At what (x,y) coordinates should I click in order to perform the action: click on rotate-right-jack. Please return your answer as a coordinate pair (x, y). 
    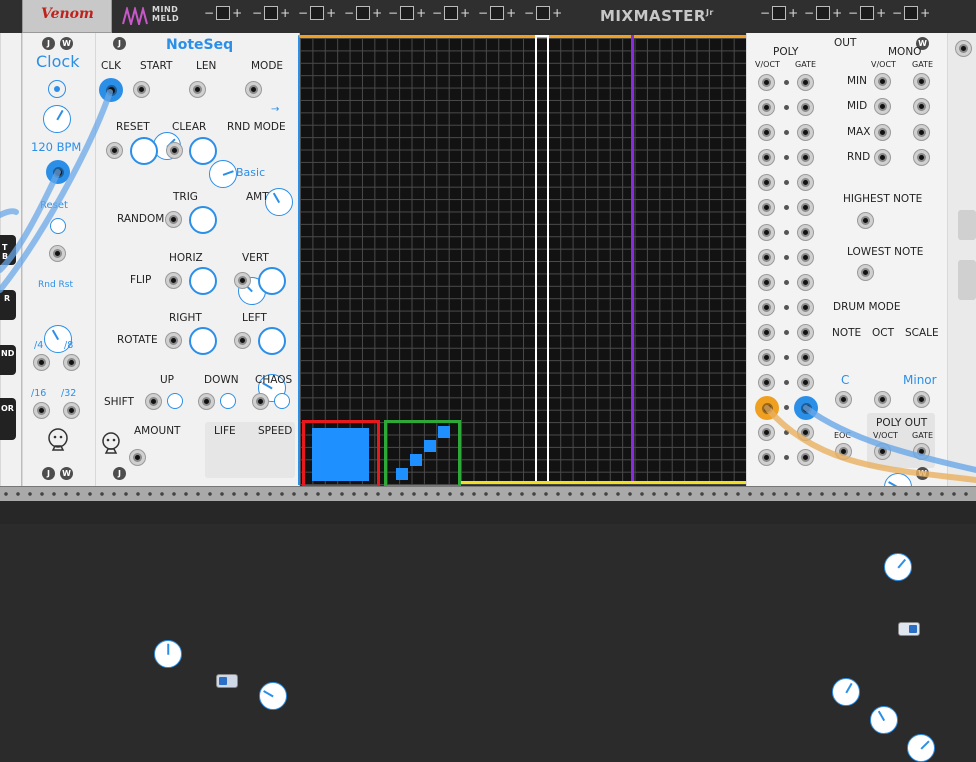
    Looking at the image, I should click on (173, 340).